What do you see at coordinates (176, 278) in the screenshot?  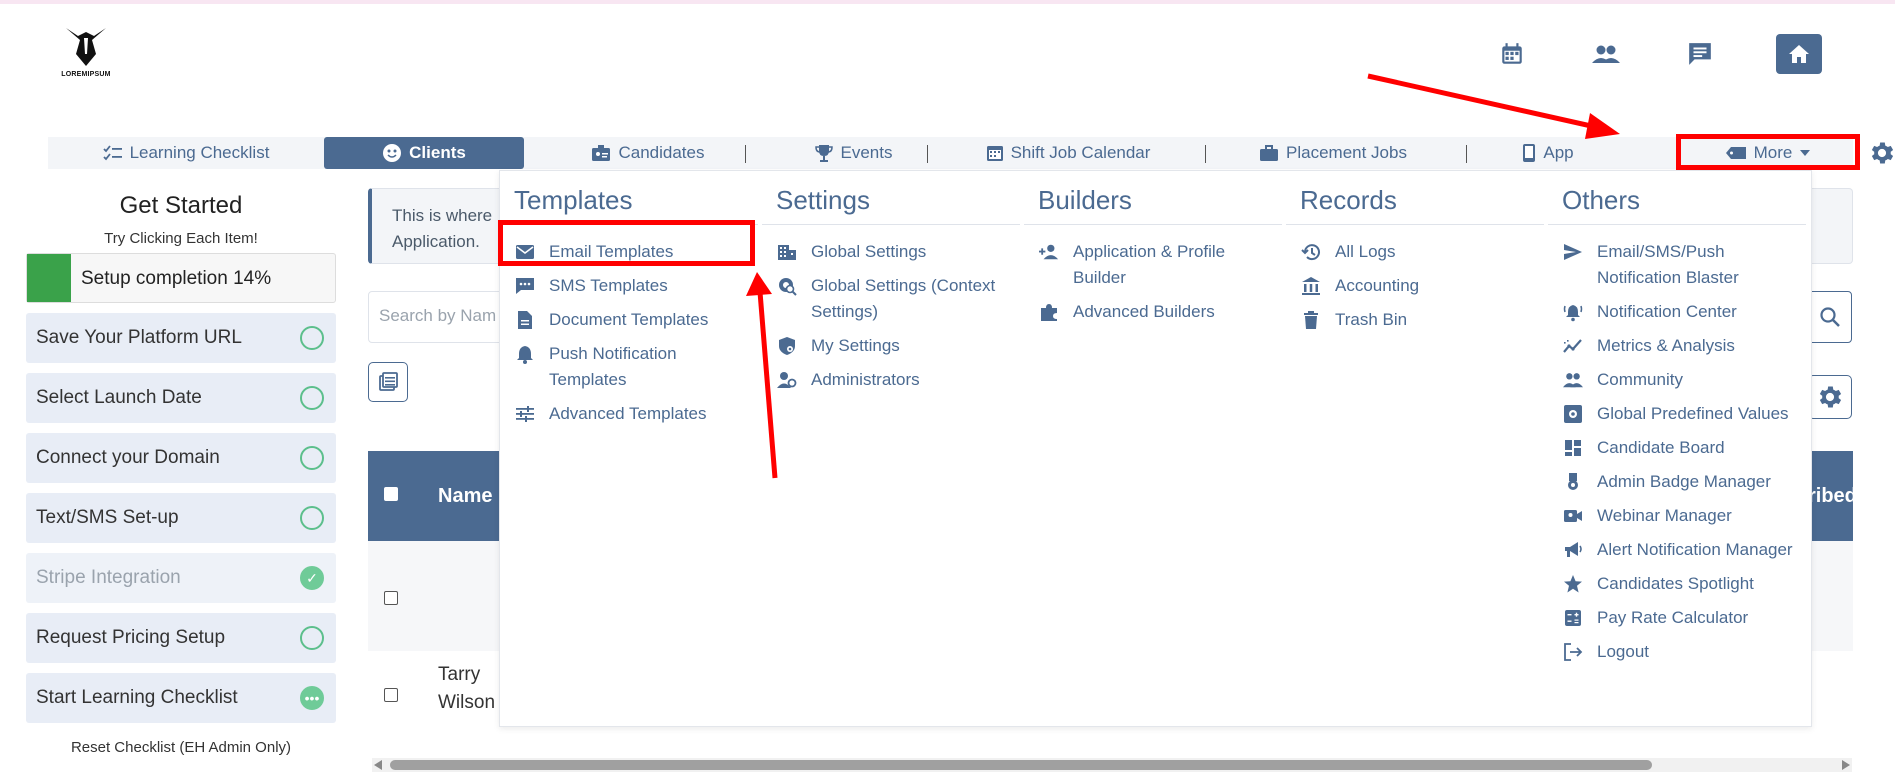 I see `progress-label: Setup completion 14%` at bounding box center [176, 278].